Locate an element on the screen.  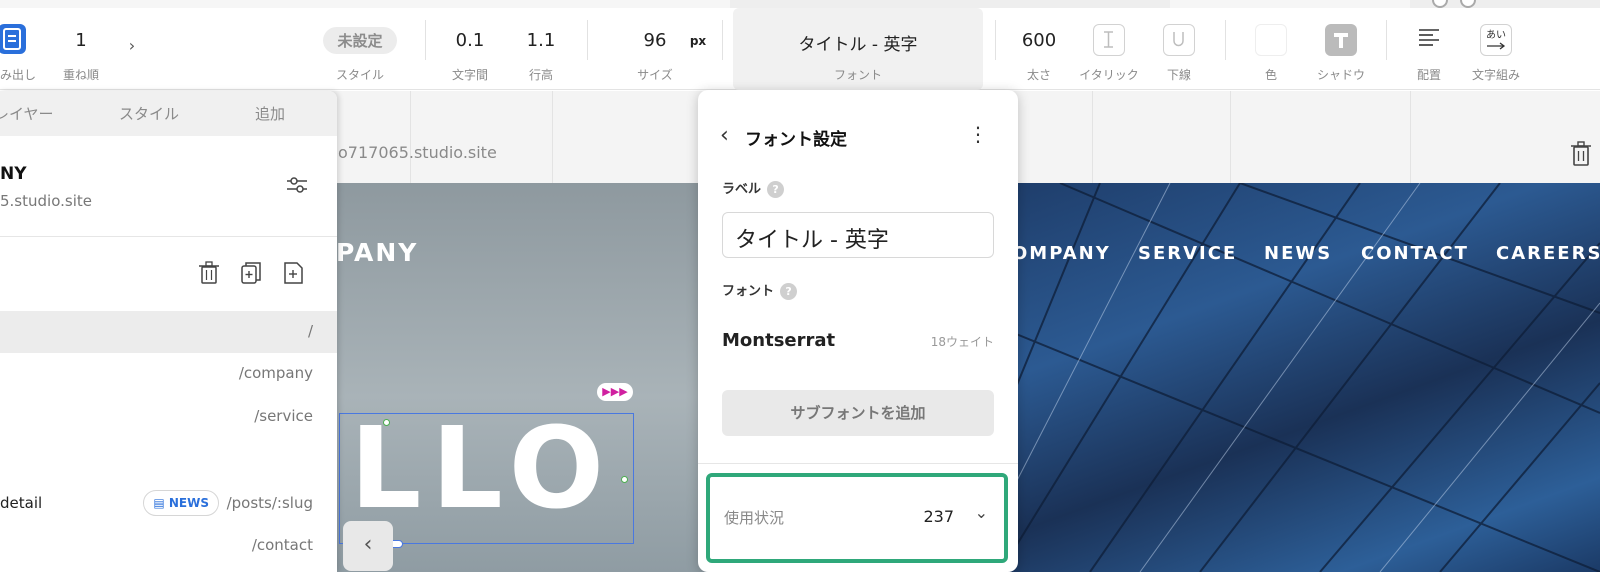
font-name: Montserrat is located at coordinates (778, 340).